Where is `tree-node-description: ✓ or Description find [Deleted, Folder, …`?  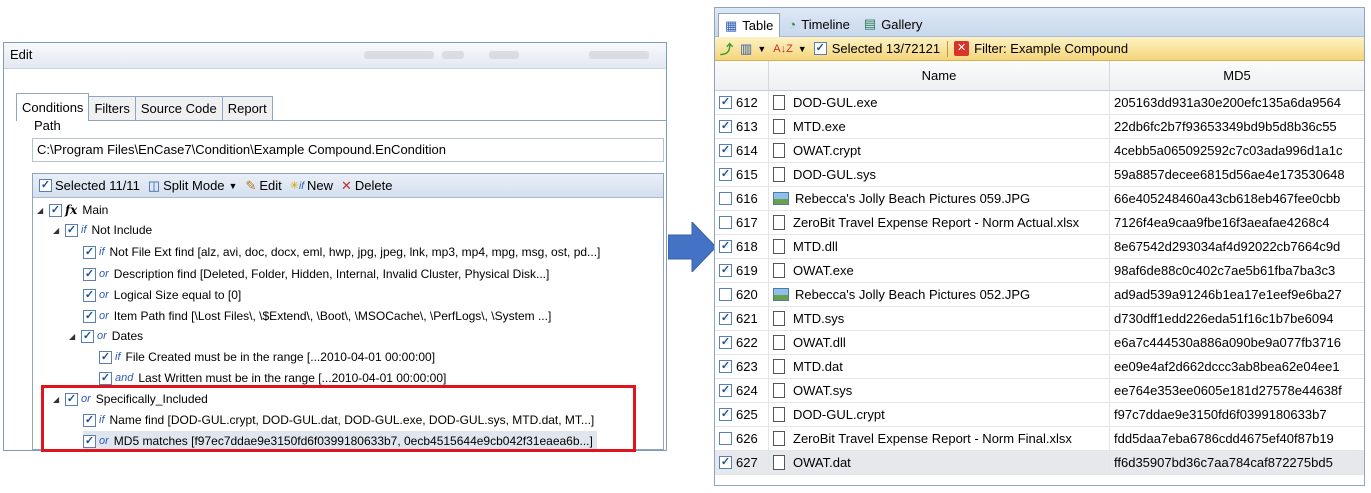
tree-node-description: ✓ or Description find [Deleted, Folder, … is located at coordinates (316, 274).